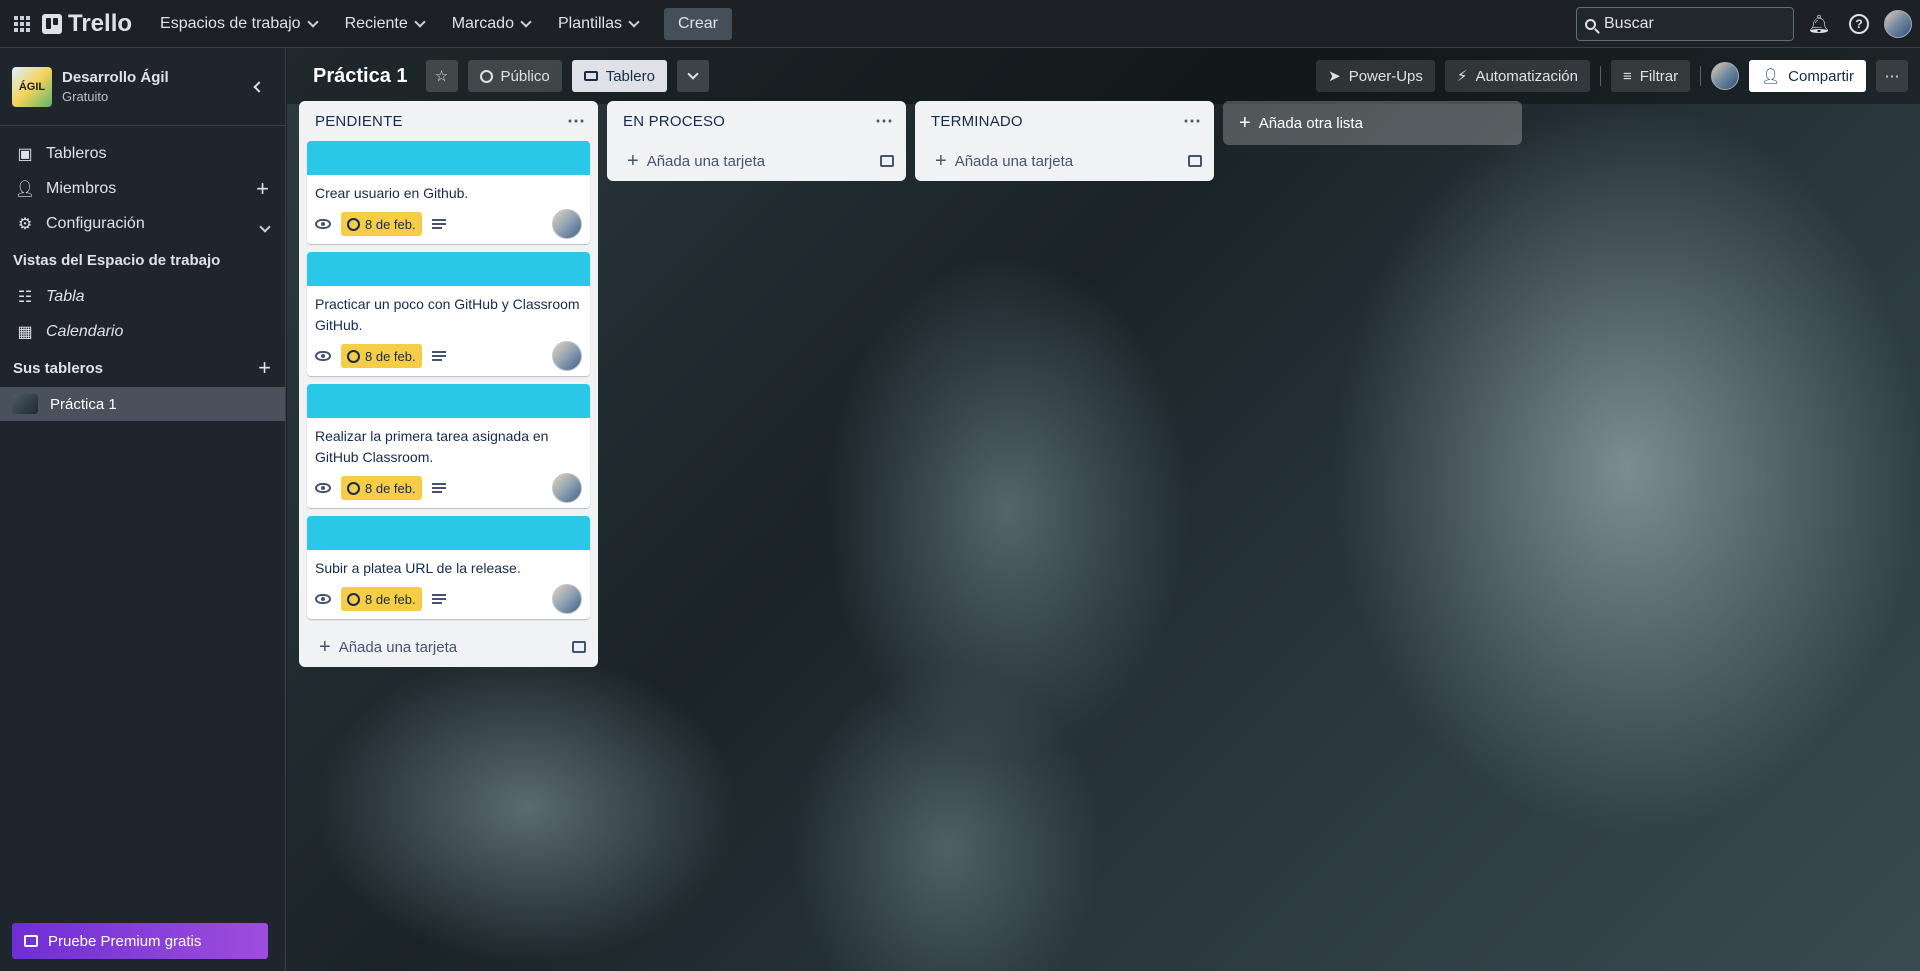 The height and width of the screenshot is (971, 1920). I want to click on card: Crear usuario en Github. 8 de feb., so click(448, 192).